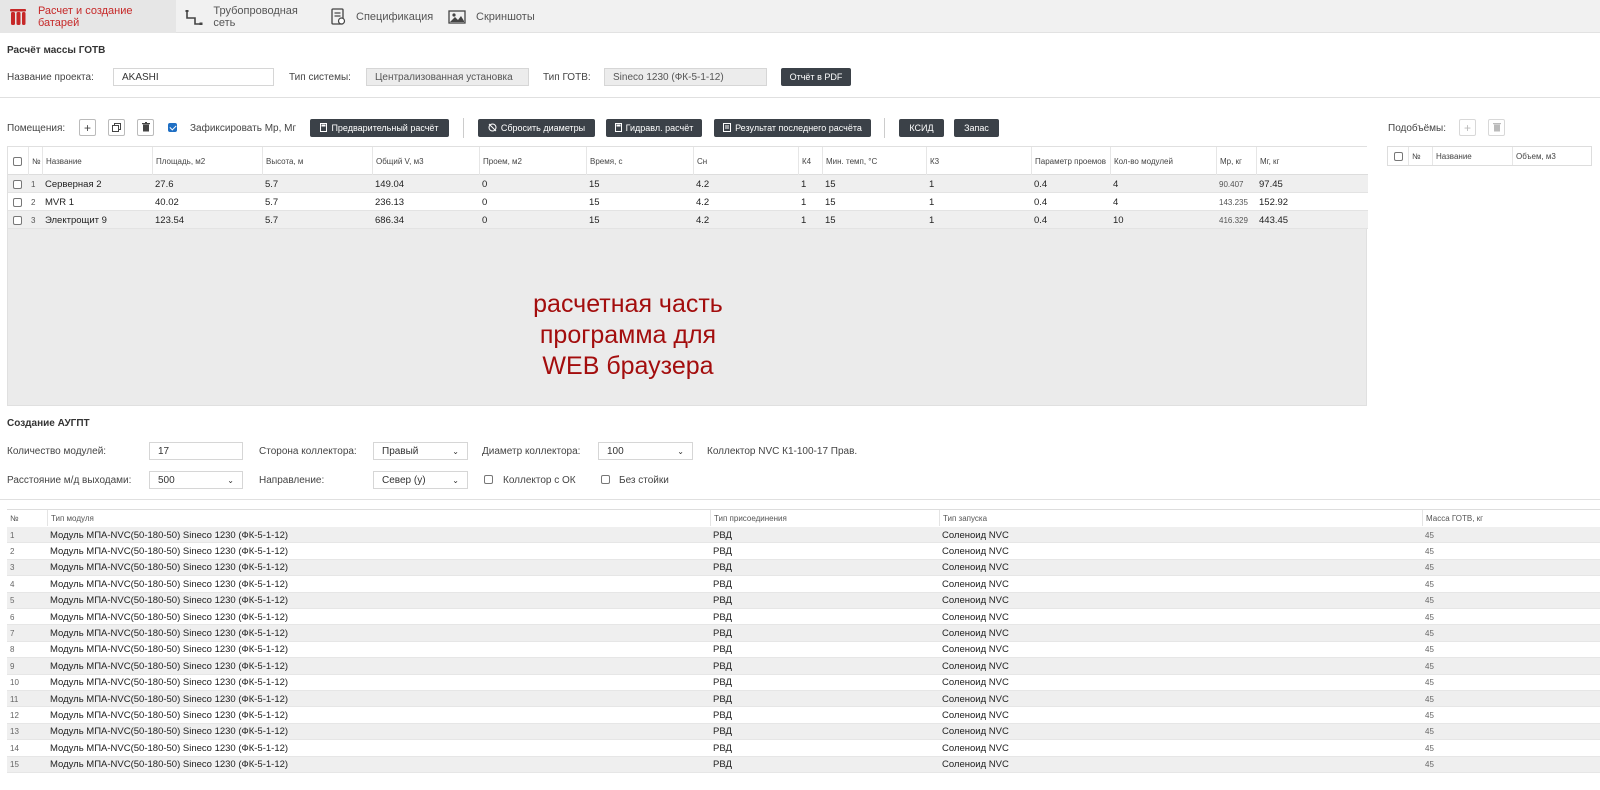  I want to click on cell: MVR 1, so click(58, 202).